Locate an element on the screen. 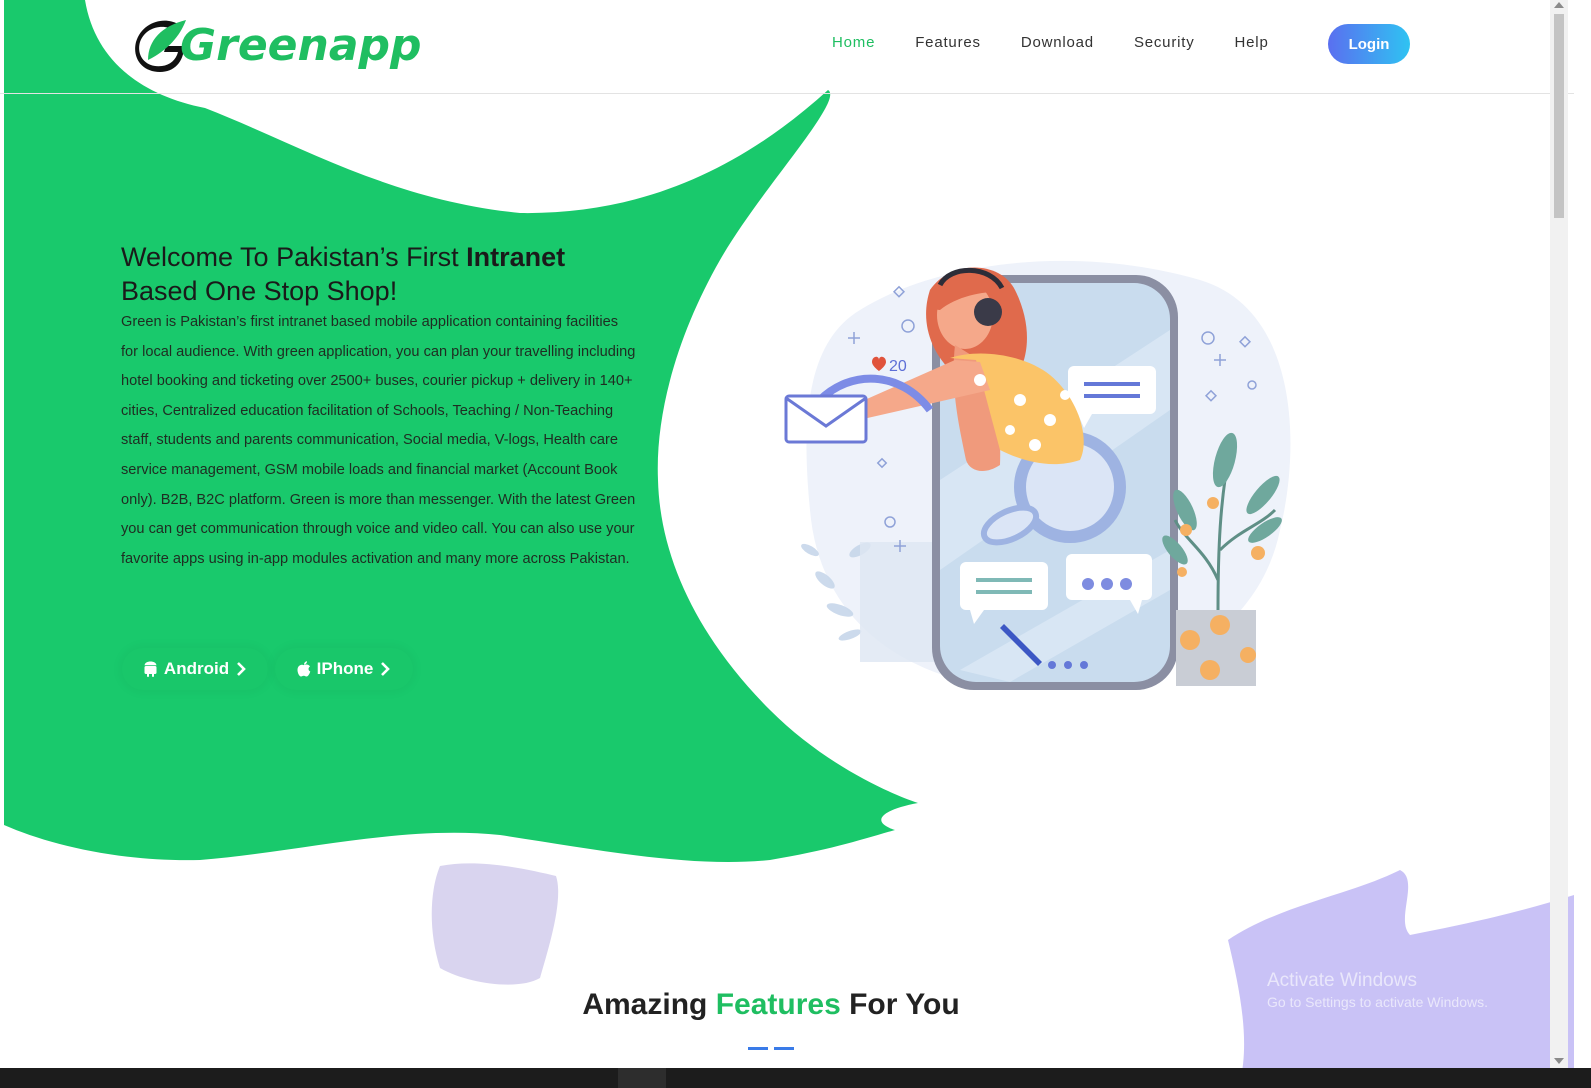 The image size is (1591, 1088). features-title-highlight: Features is located at coordinates (778, 1004).